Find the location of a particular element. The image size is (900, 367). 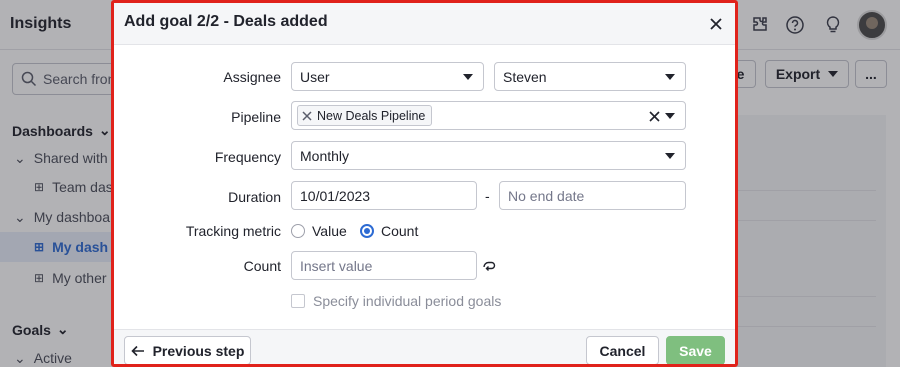

radio-count-label: Count is located at coordinates (400, 231).